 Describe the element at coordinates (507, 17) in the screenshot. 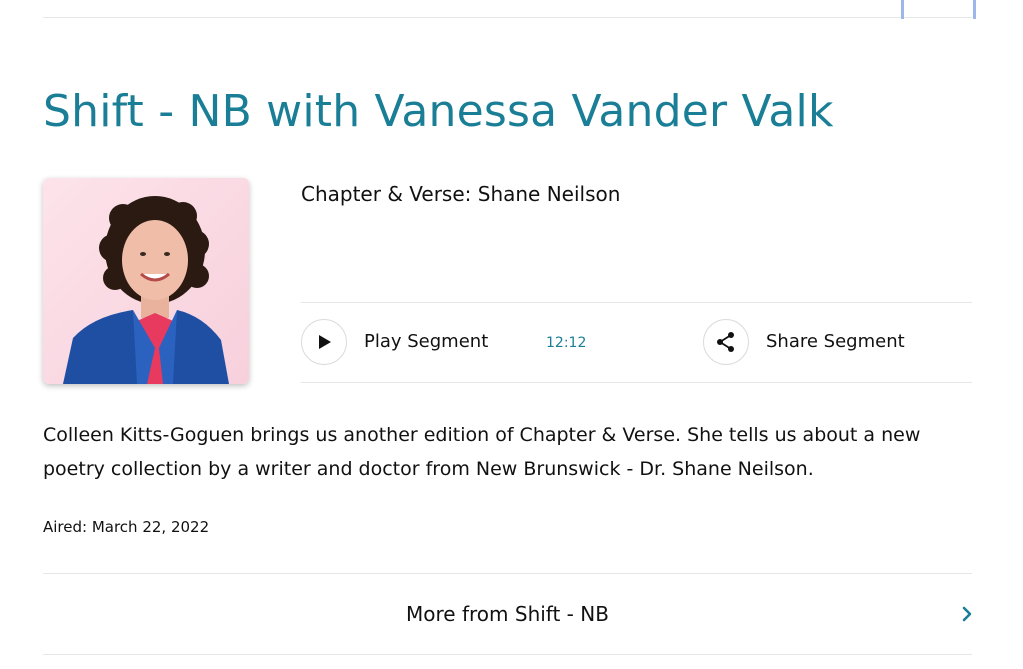

I see `top-divider` at that location.